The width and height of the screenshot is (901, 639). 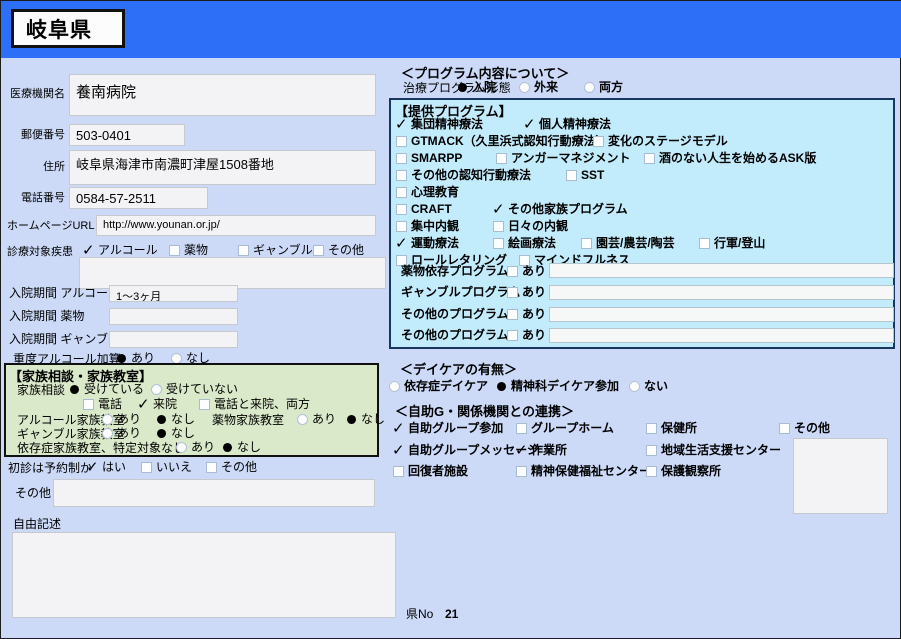 What do you see at coordinates (222, 167) in the screenshot?
I see `address-field: 岐阜県海津市南濃町津屋1508番地` at bounding box center [222, 167].